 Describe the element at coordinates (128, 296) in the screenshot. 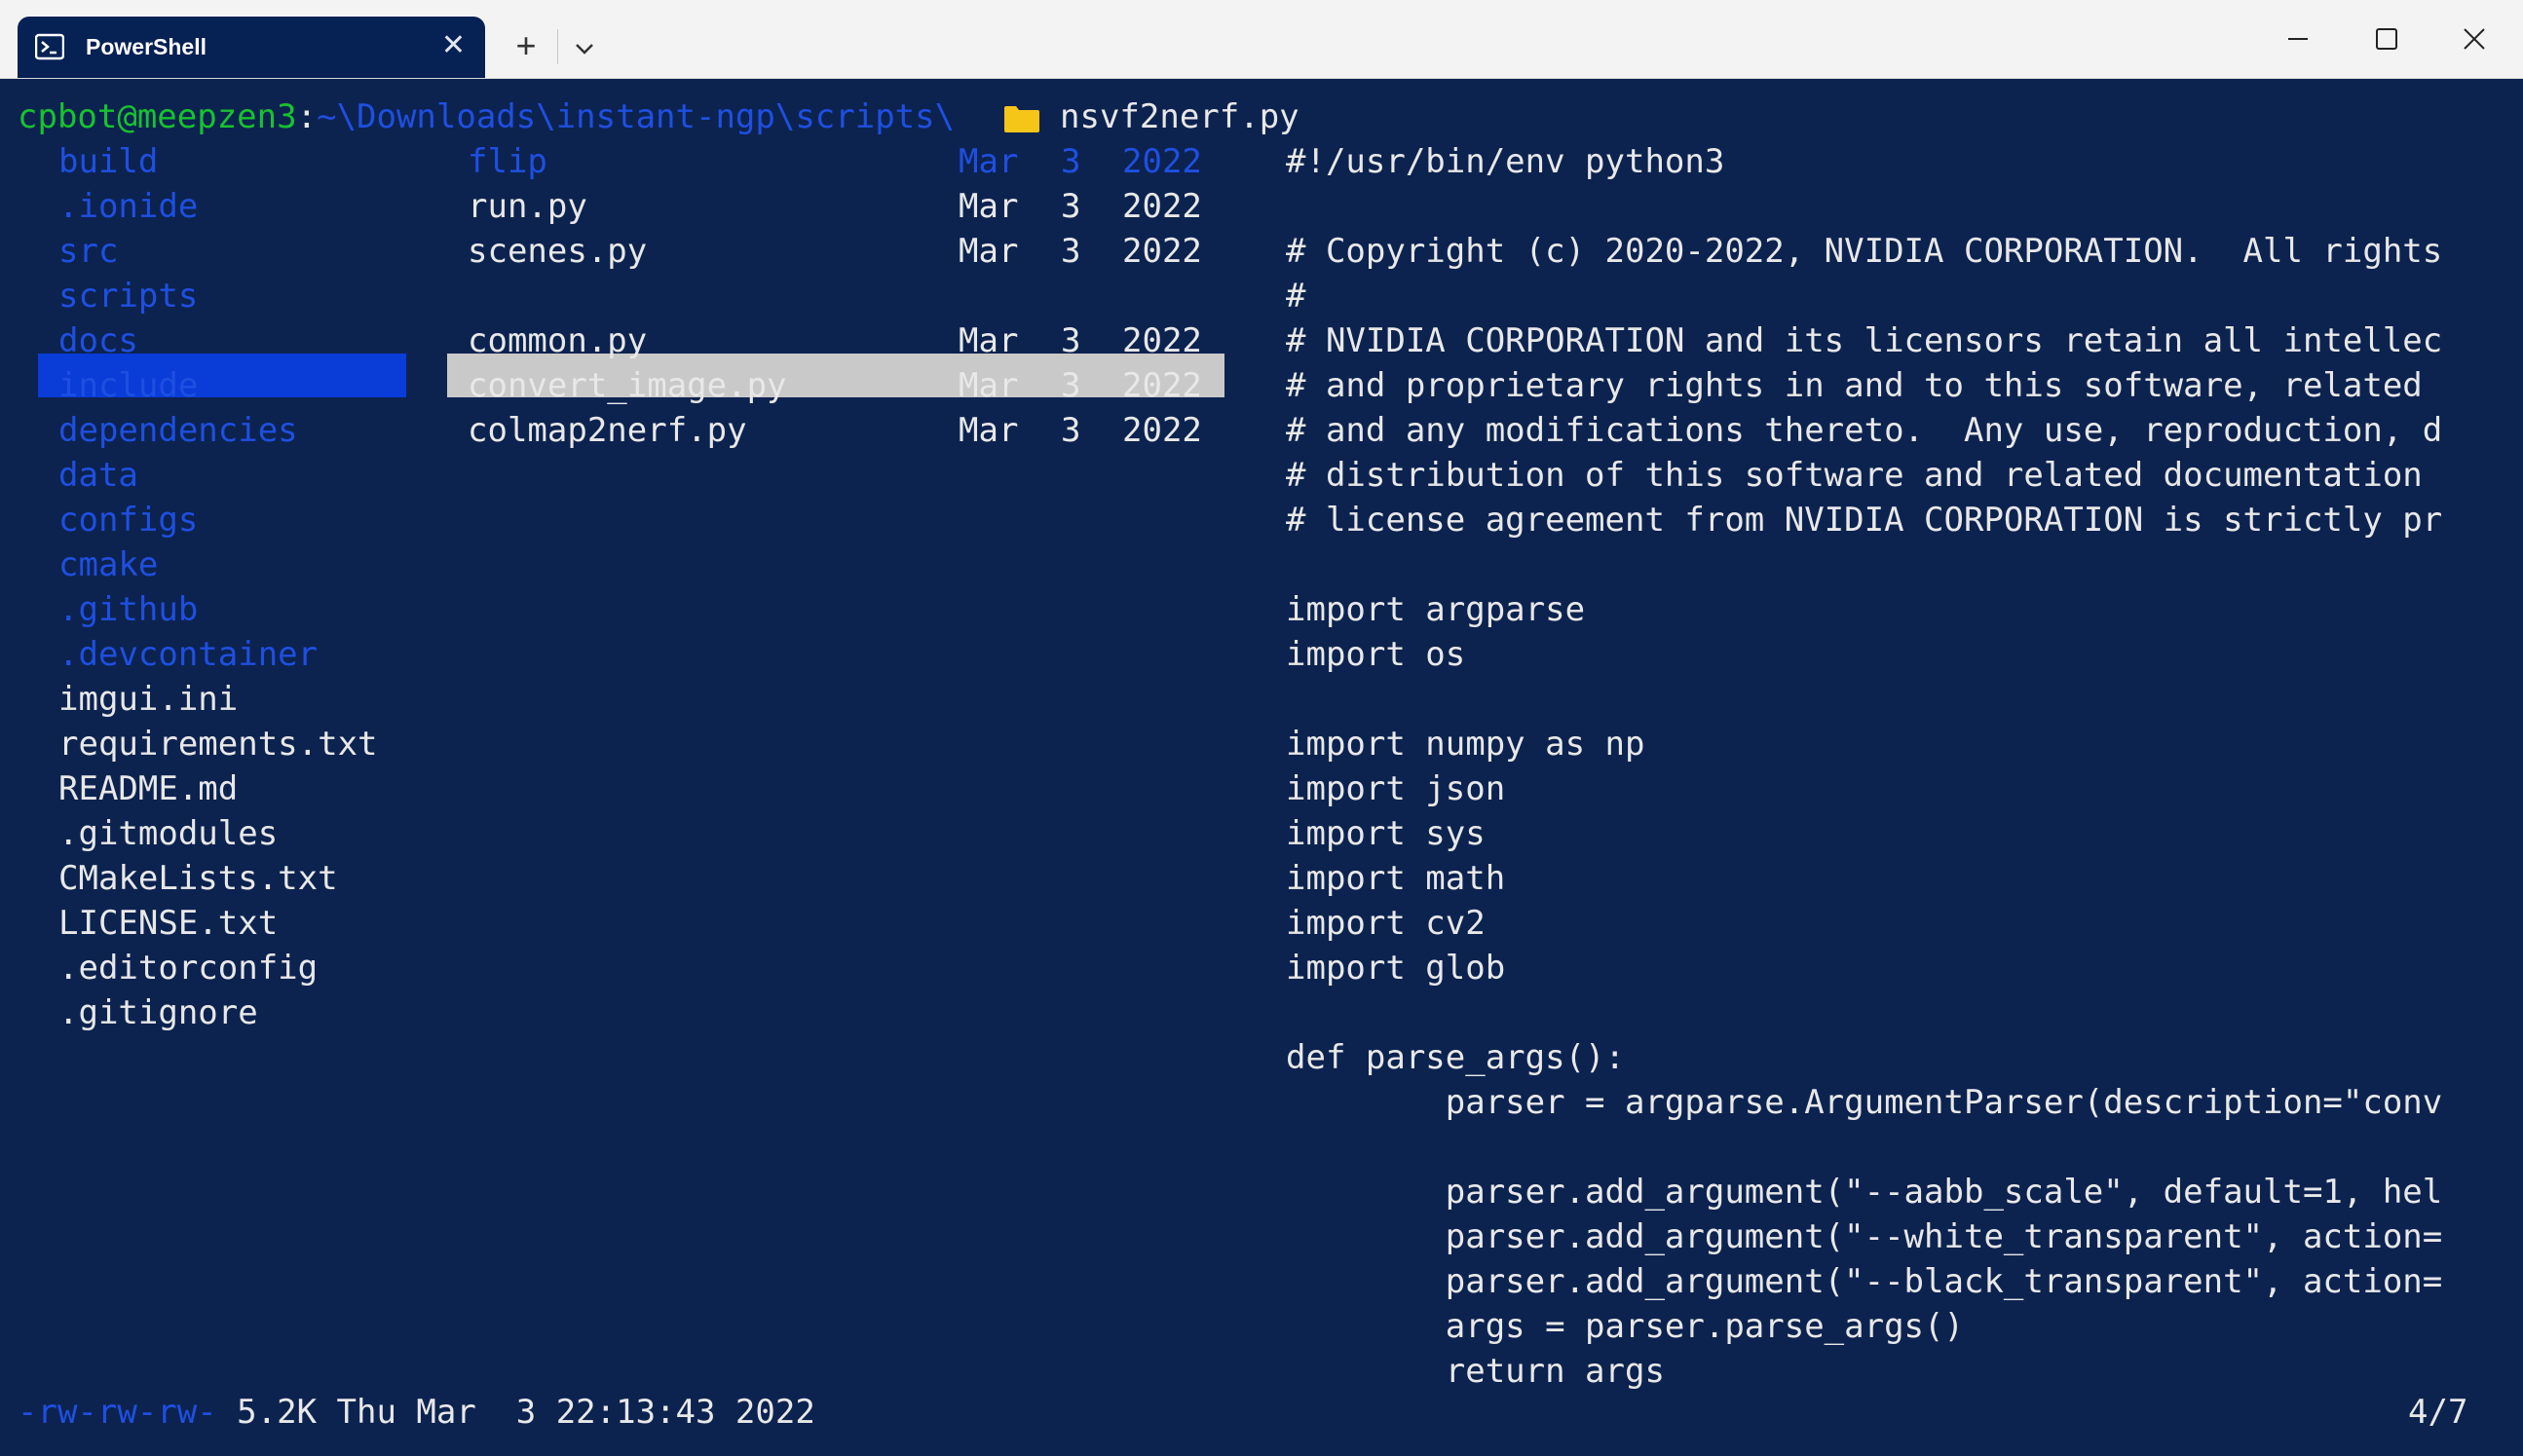

I see `left-pane-item: scripts` at that location.